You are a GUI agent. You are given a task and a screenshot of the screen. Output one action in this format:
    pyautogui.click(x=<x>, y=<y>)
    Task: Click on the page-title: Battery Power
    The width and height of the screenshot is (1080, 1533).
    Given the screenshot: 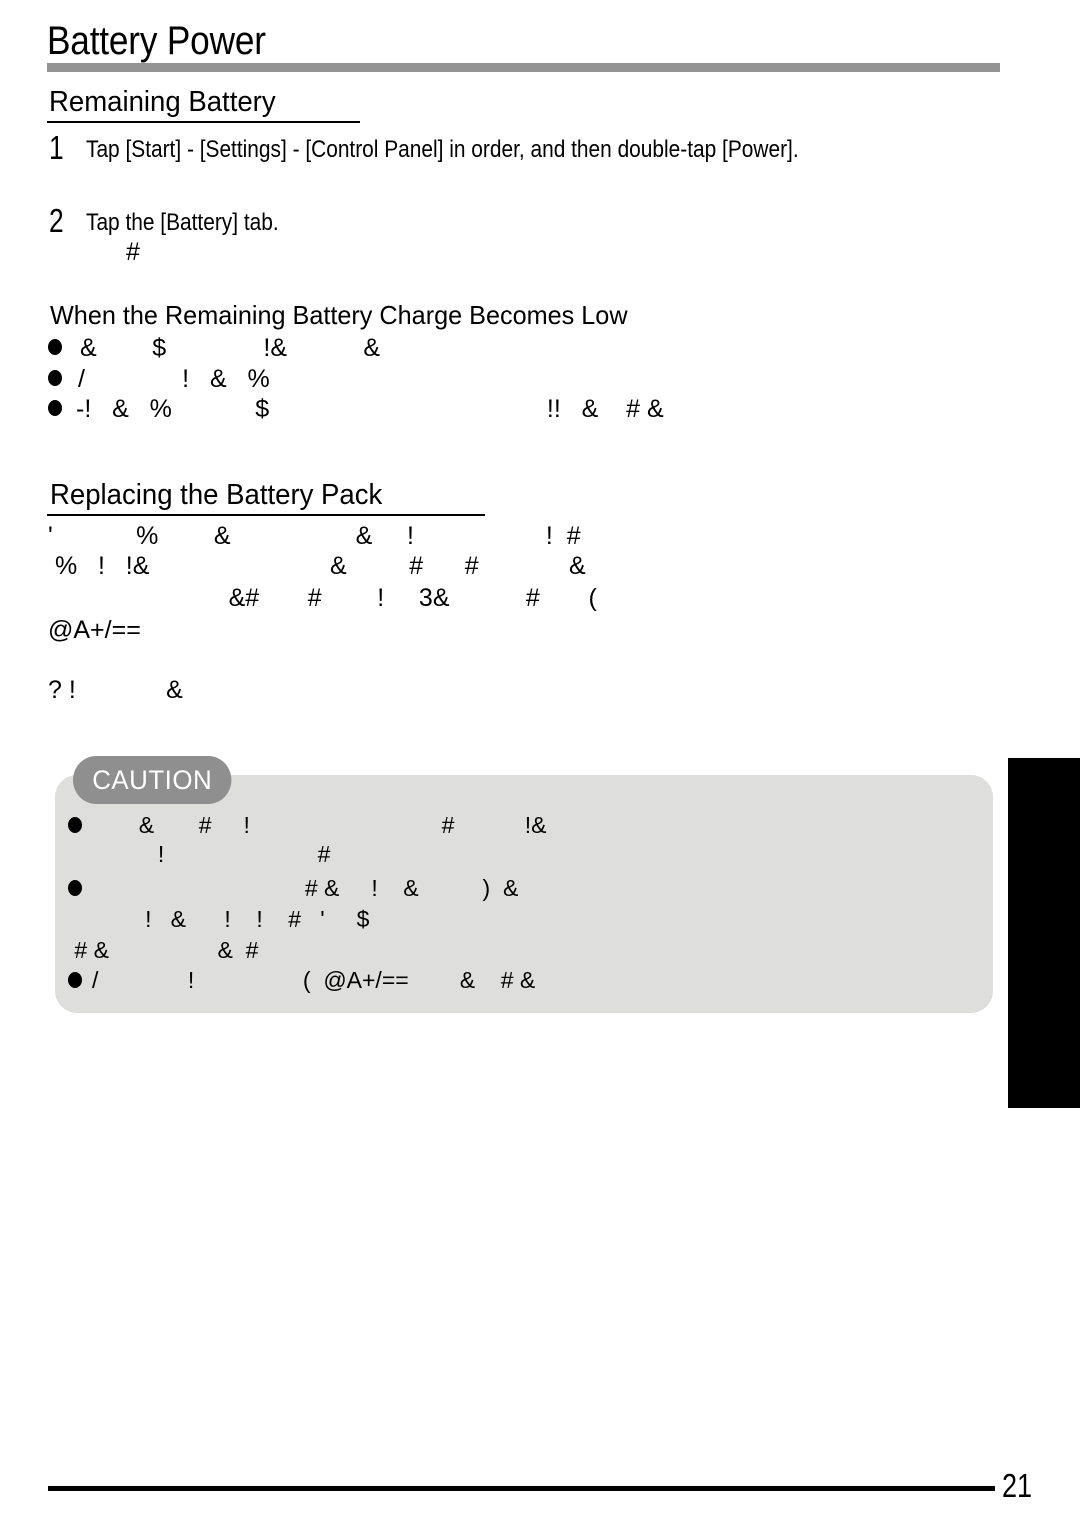 What is the action you would take?
    pyautogui.click(x=156, y=41)
    